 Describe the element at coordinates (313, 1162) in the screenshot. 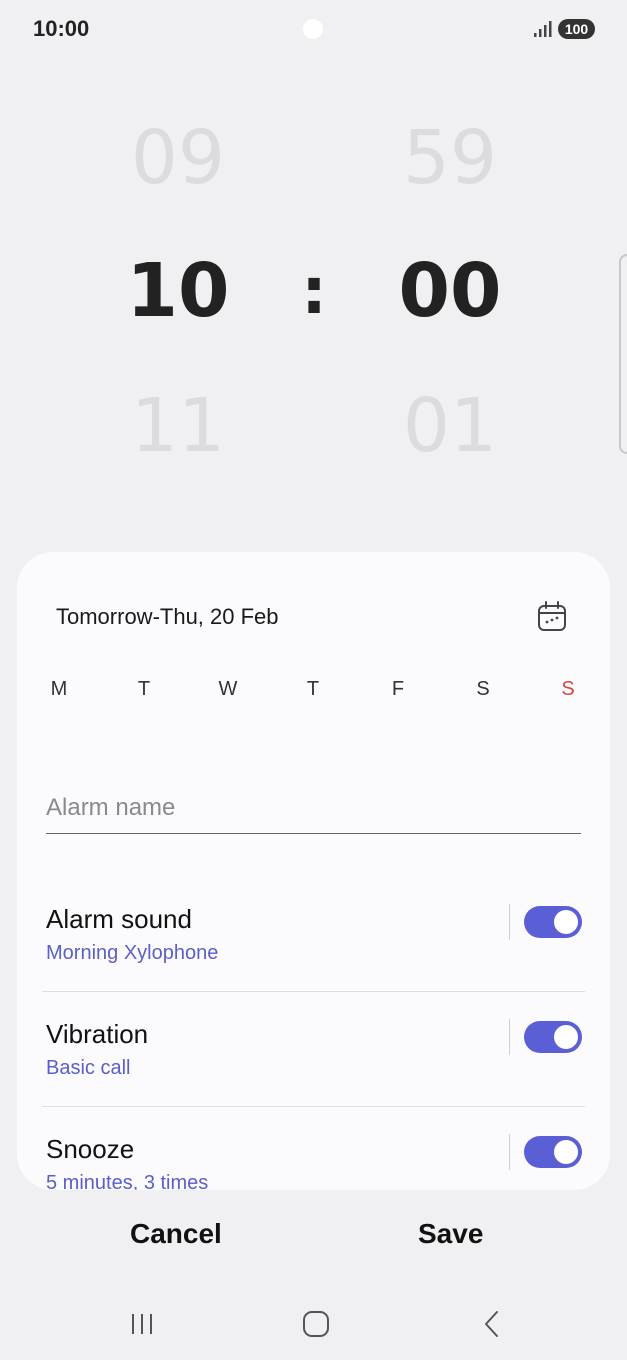

I see `setting-snooze: Snooze 5 minutes, 3 times` at that location.